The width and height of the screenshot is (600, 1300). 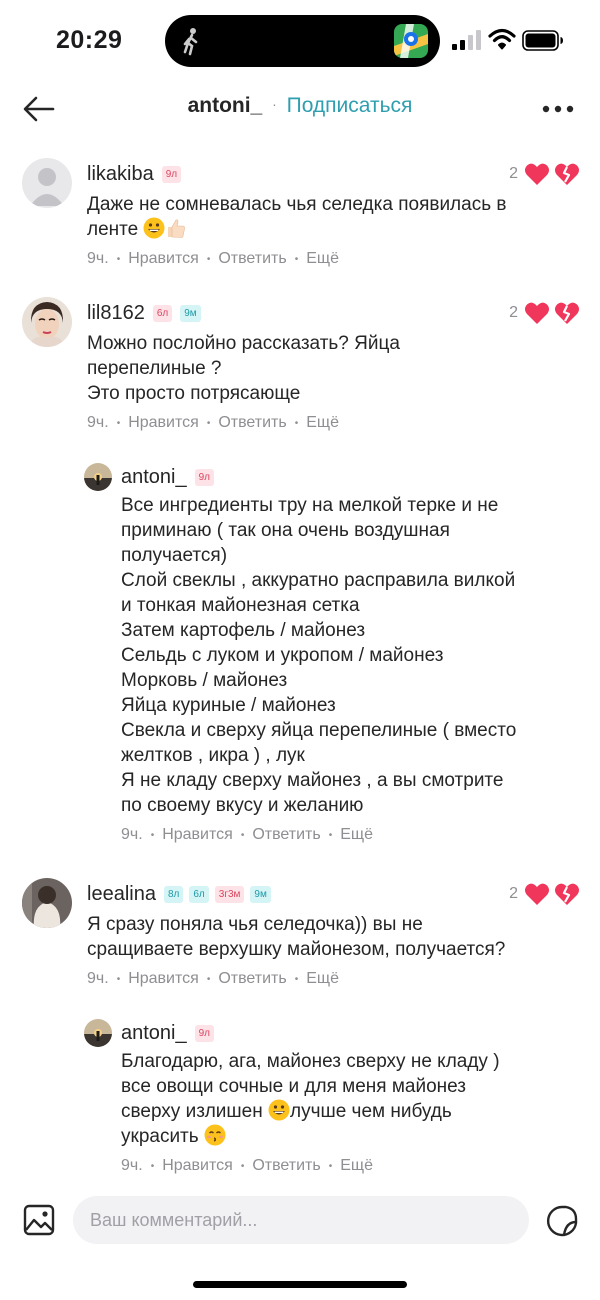 I want to click on default-avatar-icon, so click(x=47, y=183).